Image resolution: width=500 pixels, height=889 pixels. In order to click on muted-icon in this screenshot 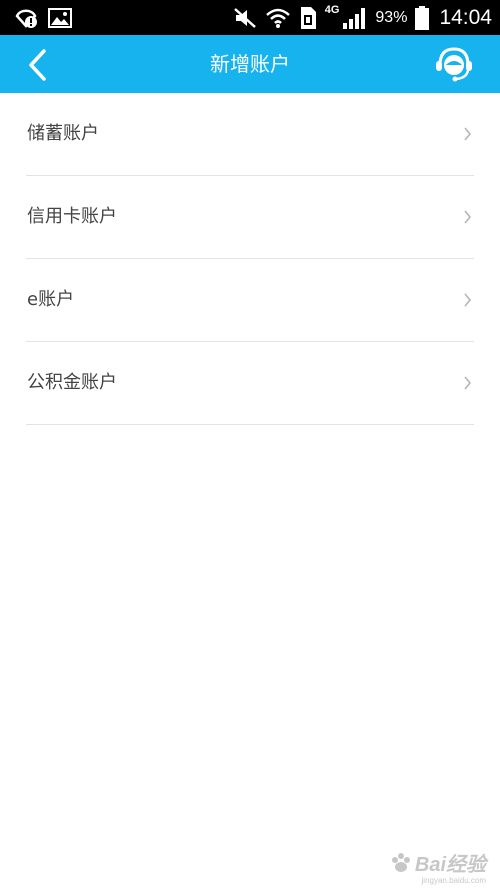, I will do `click(244, 18)`.